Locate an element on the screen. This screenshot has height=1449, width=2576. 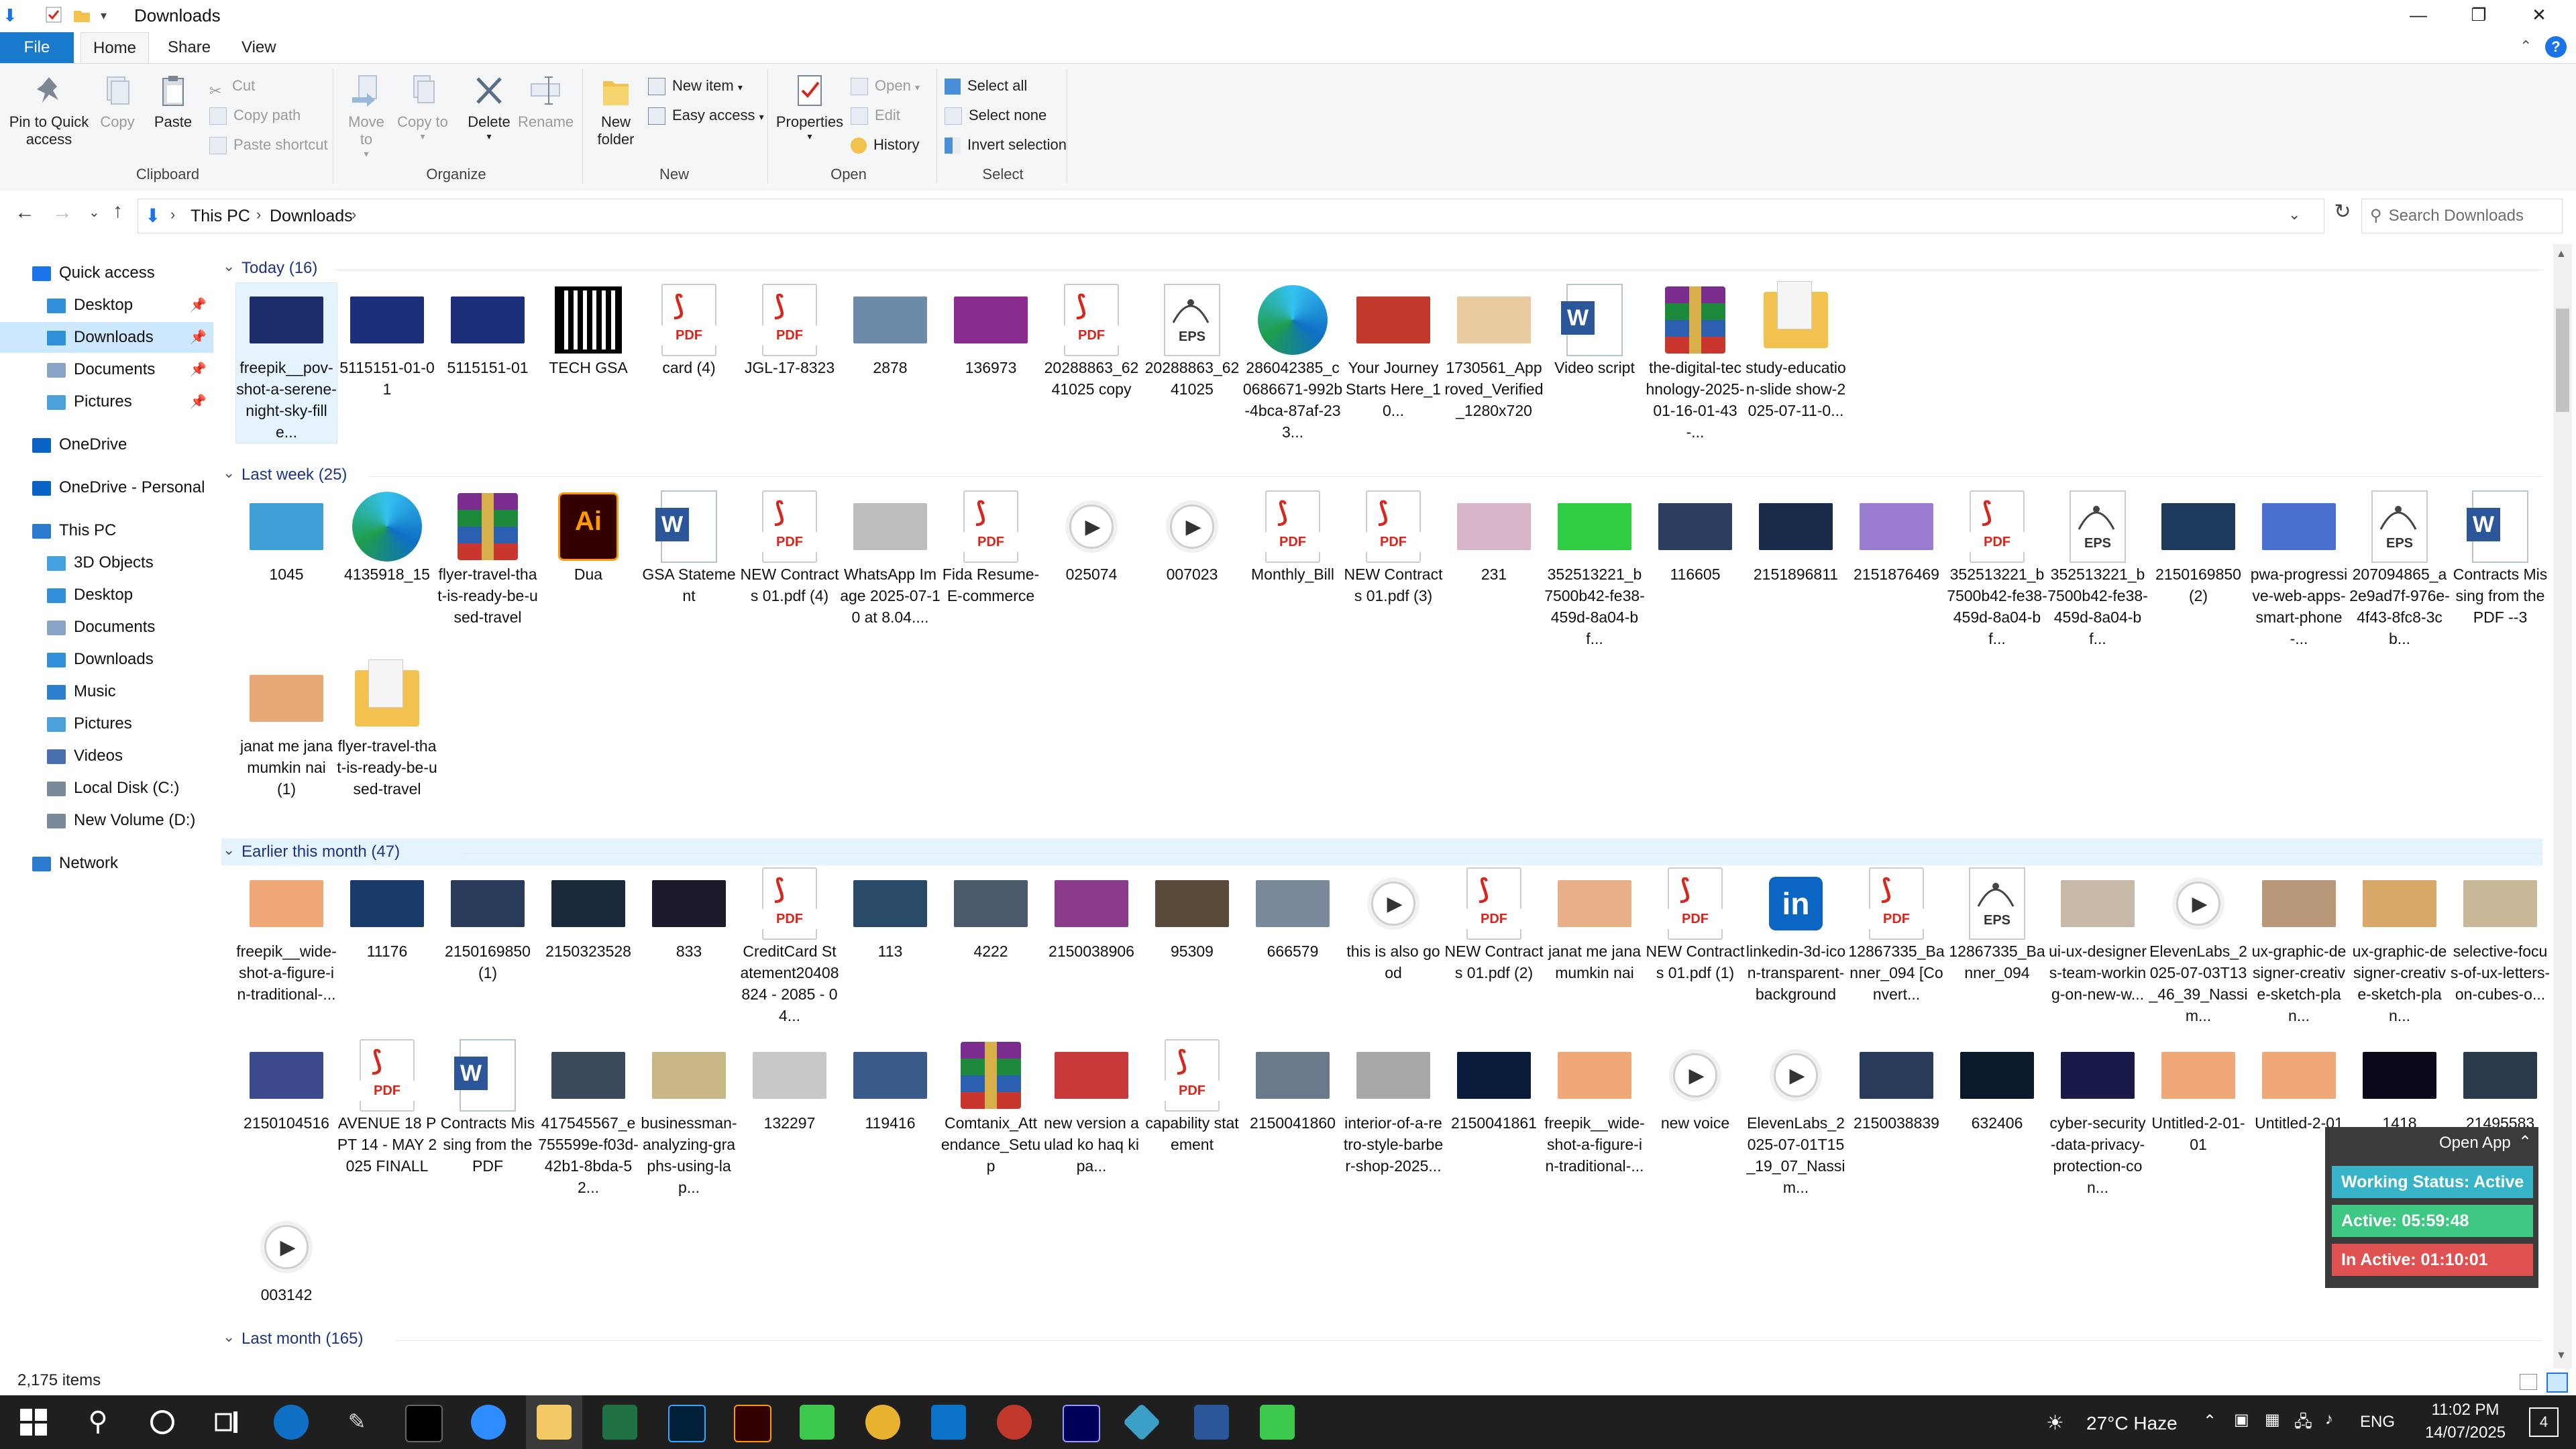
file-item: 113 is located at coordinates (890, 914).